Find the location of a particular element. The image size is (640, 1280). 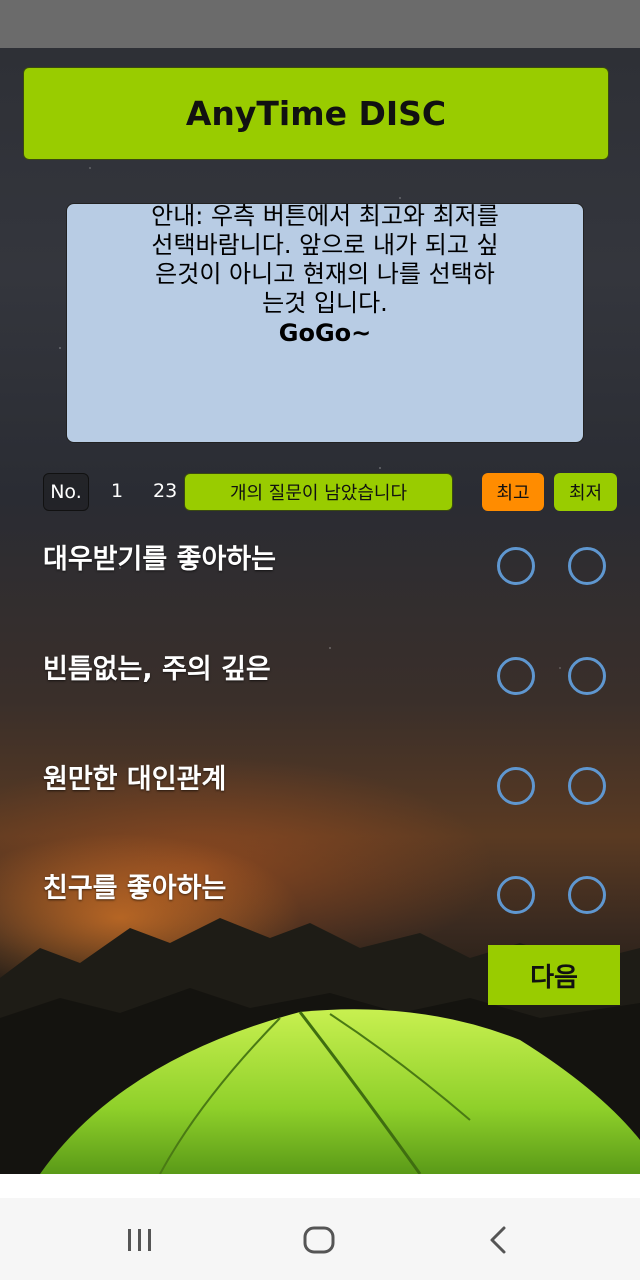

question-row: 대우받기를 좋아하는 is located at coordinates (320, 563).